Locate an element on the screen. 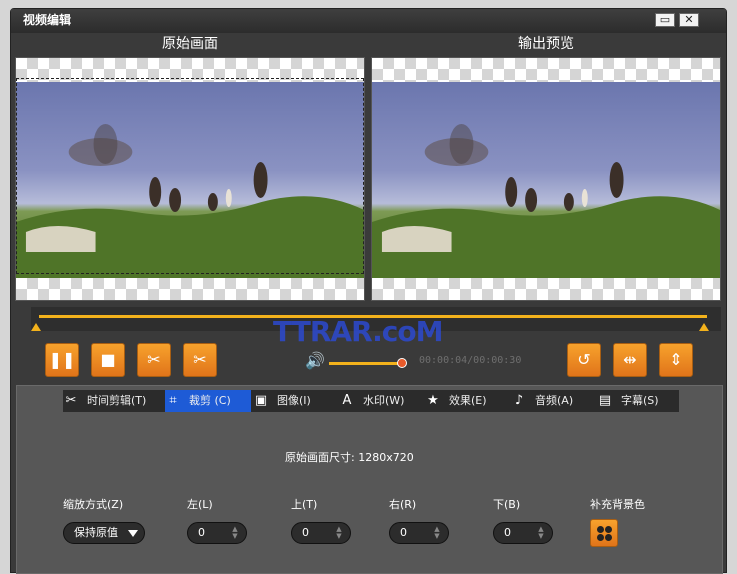  tab-subtitle: ▤ 字幕(S) is located at coordinates (638, 401).